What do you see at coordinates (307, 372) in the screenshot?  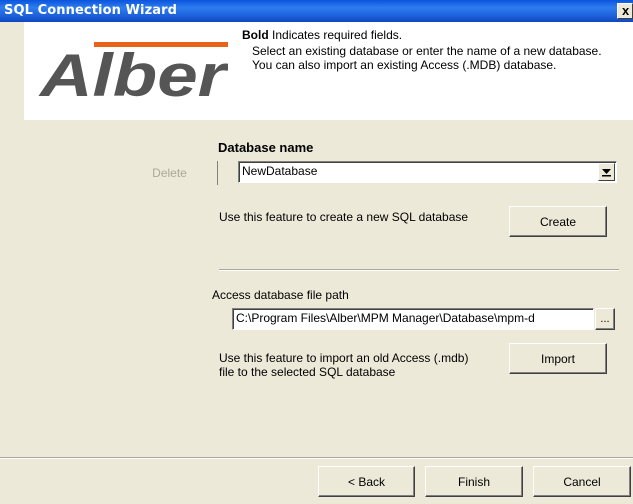 I see `import-hint-line2: file to the selected SQL database` at bounding box center [307, 372].